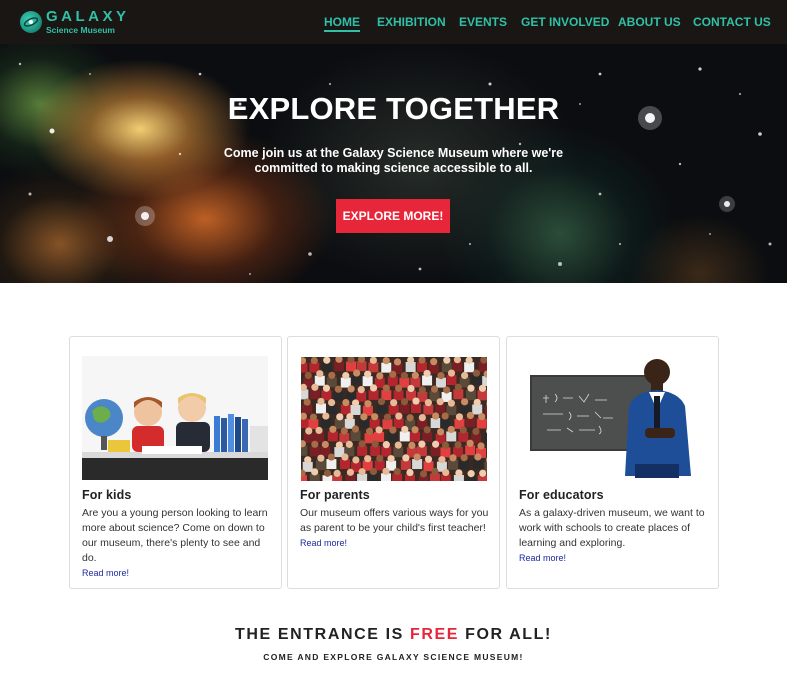 The height and width of the screenshot is (693, 787). I want to click on nav-home: HOME, so click(342, 23).